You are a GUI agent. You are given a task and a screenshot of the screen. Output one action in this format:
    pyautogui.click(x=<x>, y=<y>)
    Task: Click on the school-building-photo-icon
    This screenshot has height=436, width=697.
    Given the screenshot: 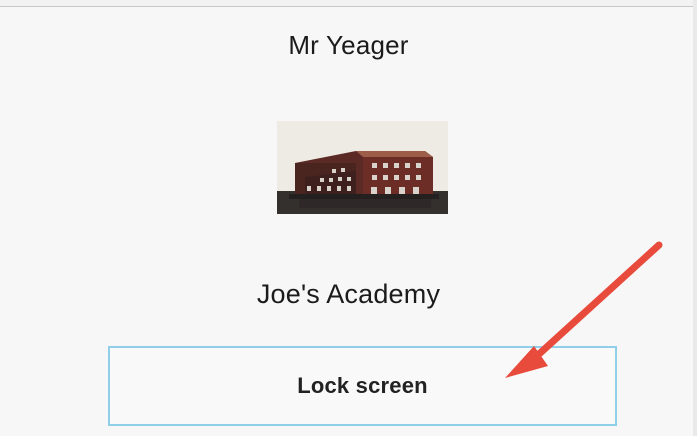 What is the action you would take?
    pyautogui.click(x=362, y=167)
    